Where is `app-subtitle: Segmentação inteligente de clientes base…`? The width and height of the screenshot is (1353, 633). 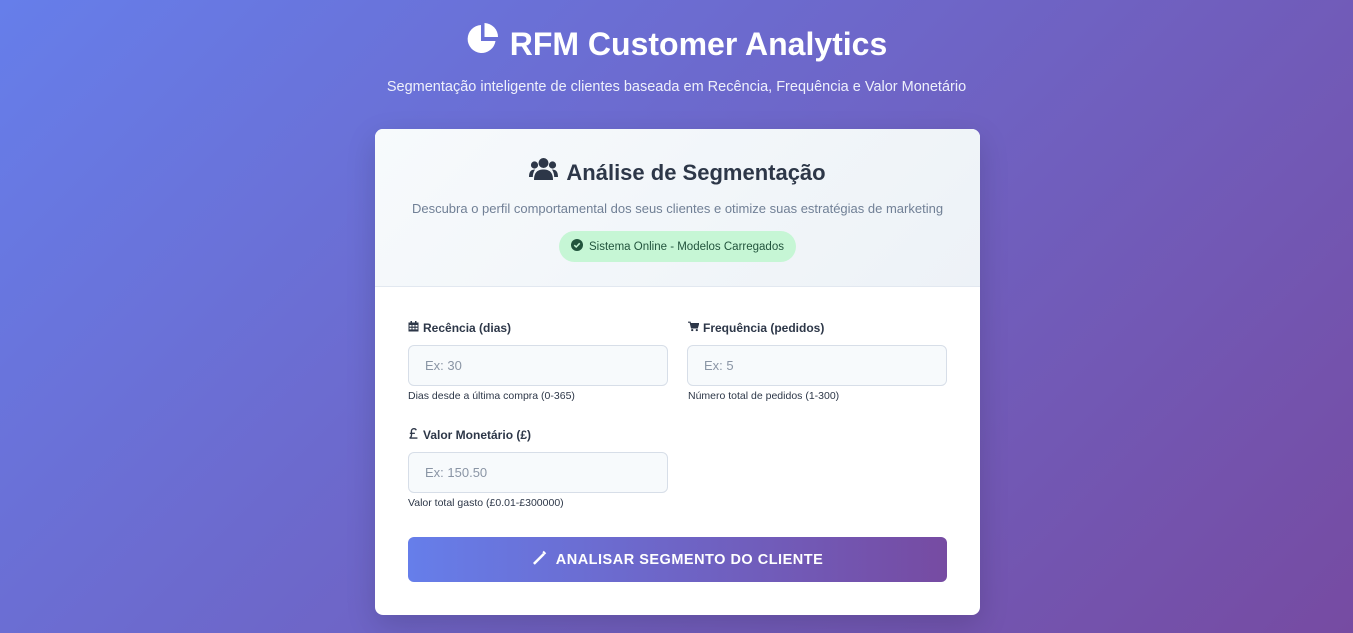
app-subtitle: Segmentação inteligente de clientes base… is located at coordinates (676, 87).